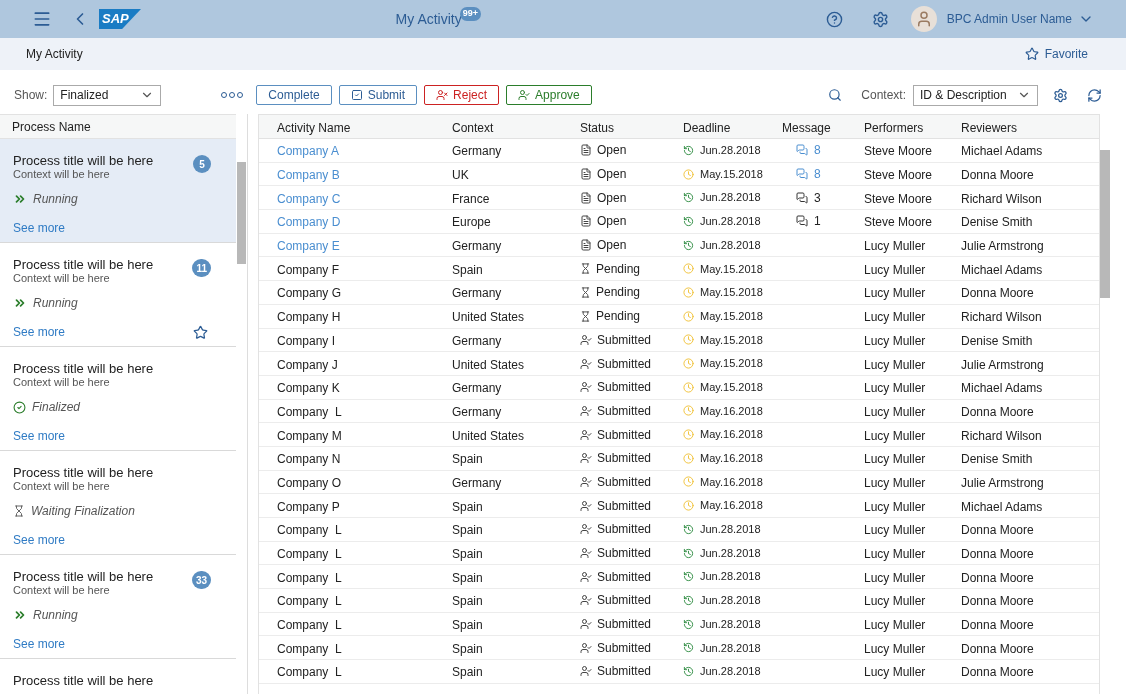 The image size is (1126, 694). What do you see at coordinates (806, 127) in the screenshot?
I see `column-header: Message` at bounding box center [806, 127].